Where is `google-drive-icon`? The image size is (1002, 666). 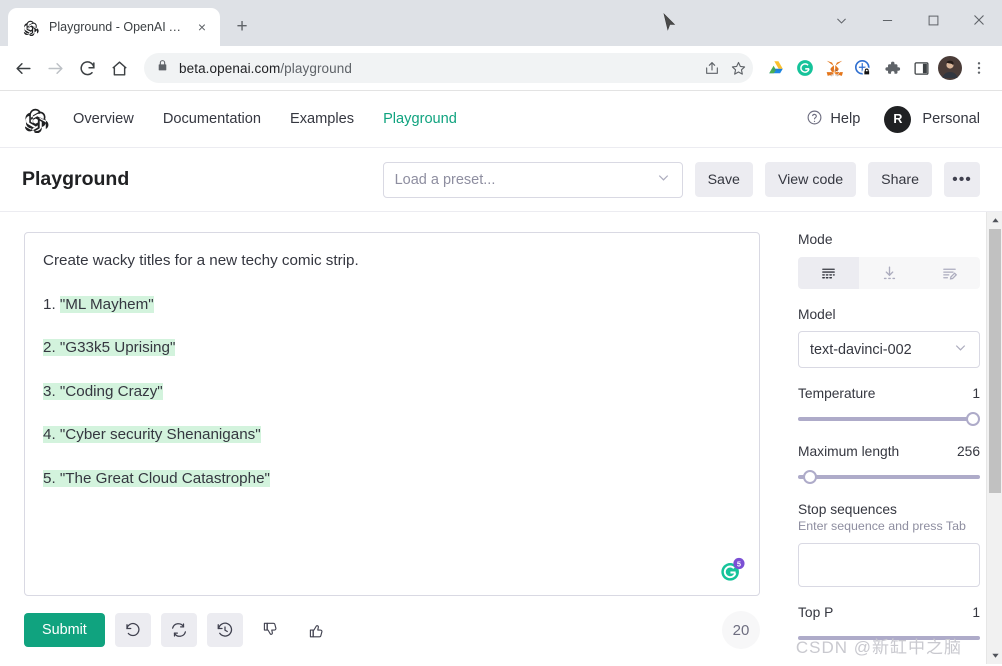 google-drive-icon is located at coordinates (776, 68).